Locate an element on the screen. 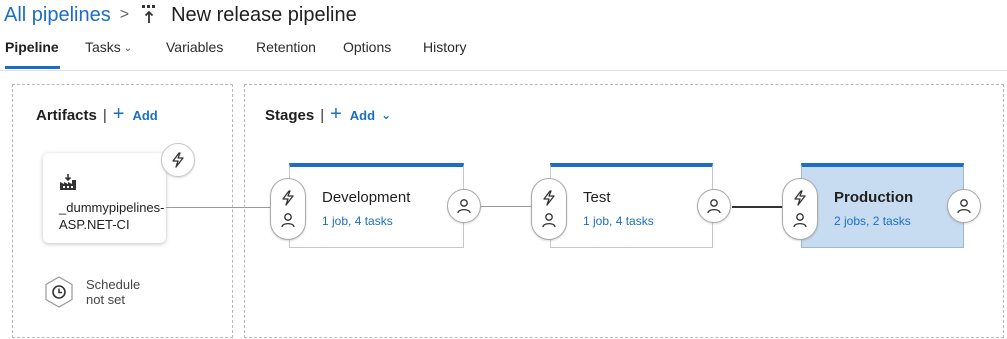 This screenshot has height=339, width=1007. add-stage-button: + Add ⌄ is located at coordinates (361, 115).